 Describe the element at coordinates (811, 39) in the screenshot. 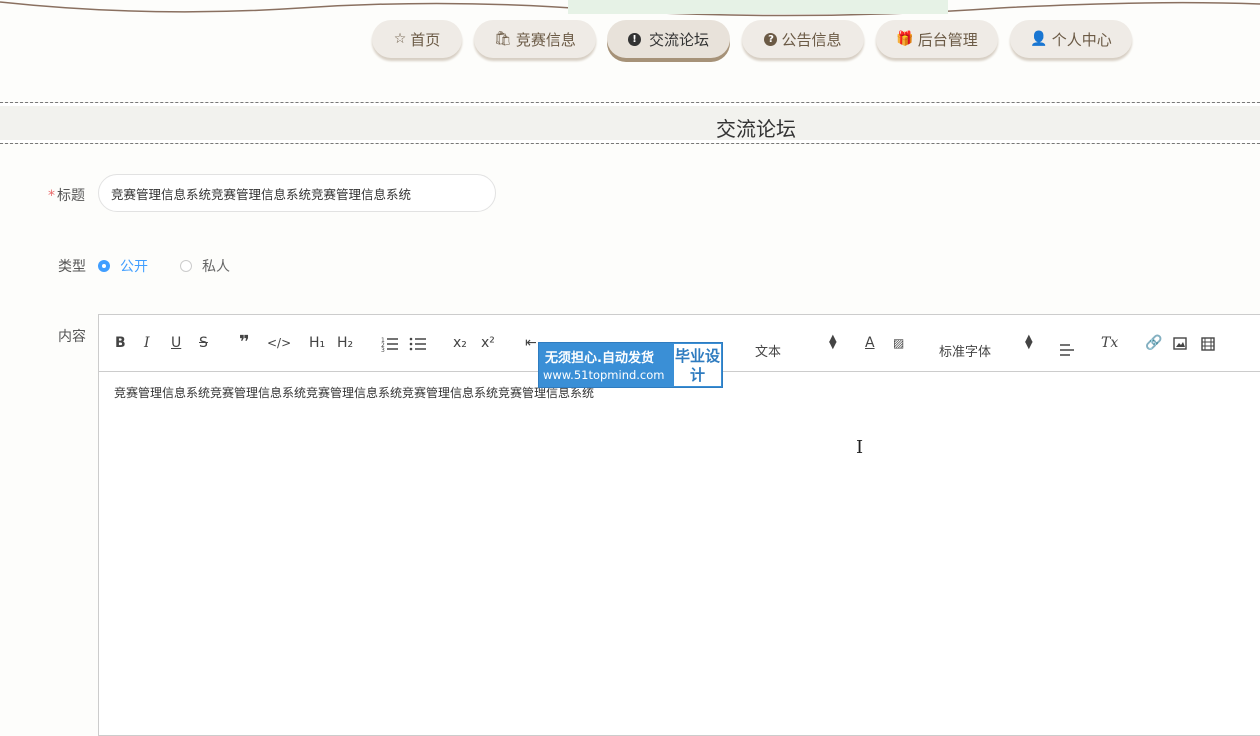

I see `nav-notice-label: 公告信息` at that location.